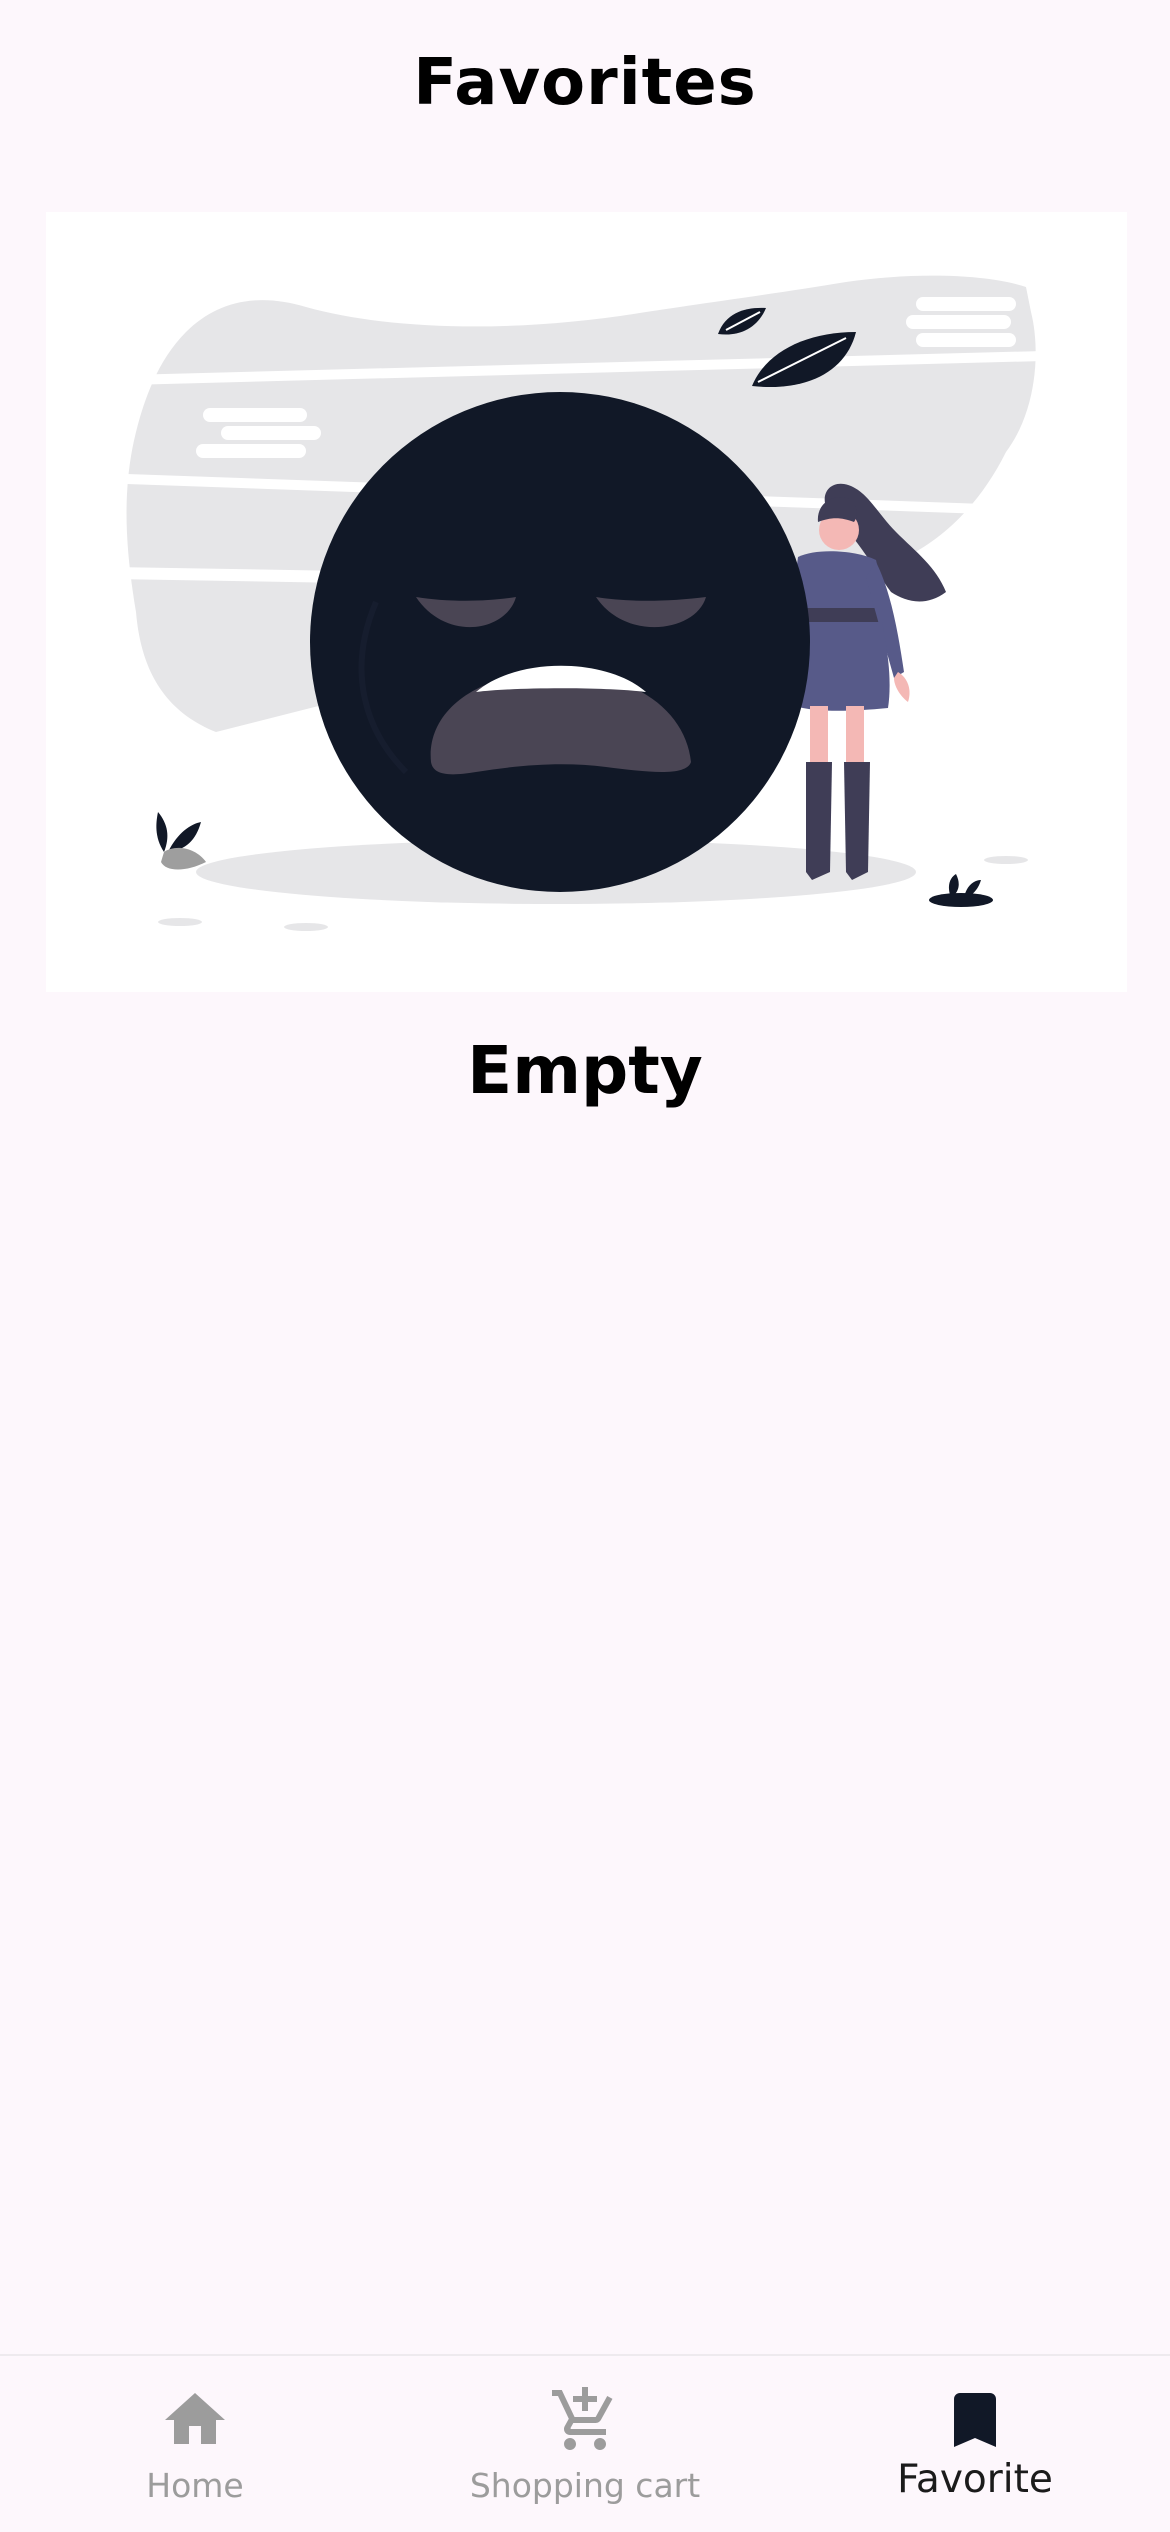 The image size is (1170, 2532). I want to click on home-icon, so click(195, 2418).